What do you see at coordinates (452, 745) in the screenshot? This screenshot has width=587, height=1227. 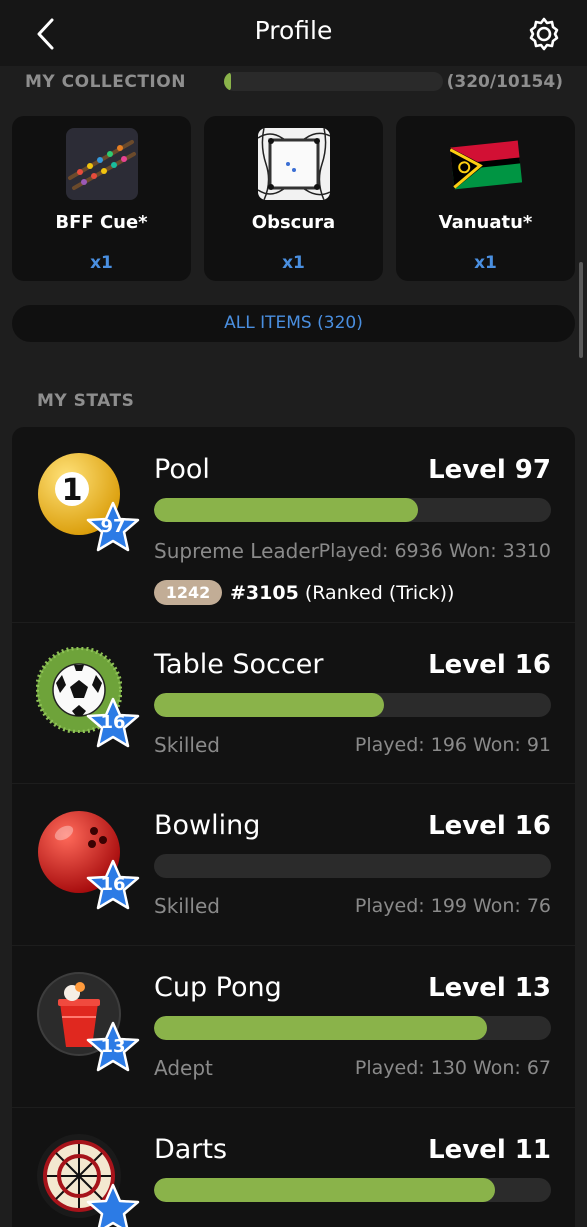 I see `played-won: Played: 196 Won: 91` at bounding box center [452, 745].